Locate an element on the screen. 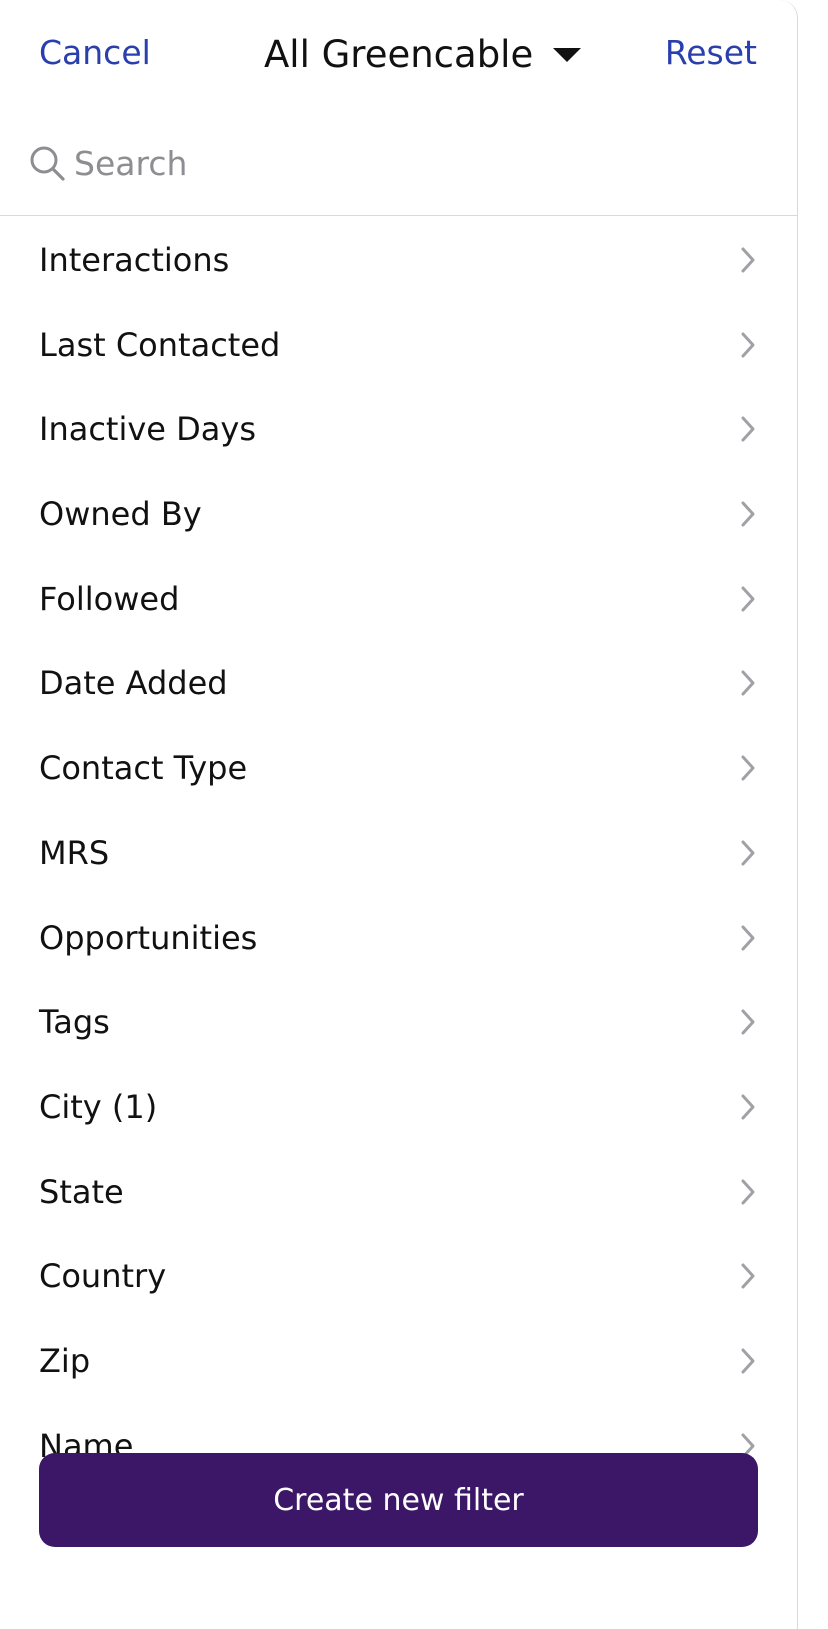 Image resolution: width=828 pixels, height=1629 pixels. view-selector-dropdown: All Greencable is located at coordinates (423, 55).